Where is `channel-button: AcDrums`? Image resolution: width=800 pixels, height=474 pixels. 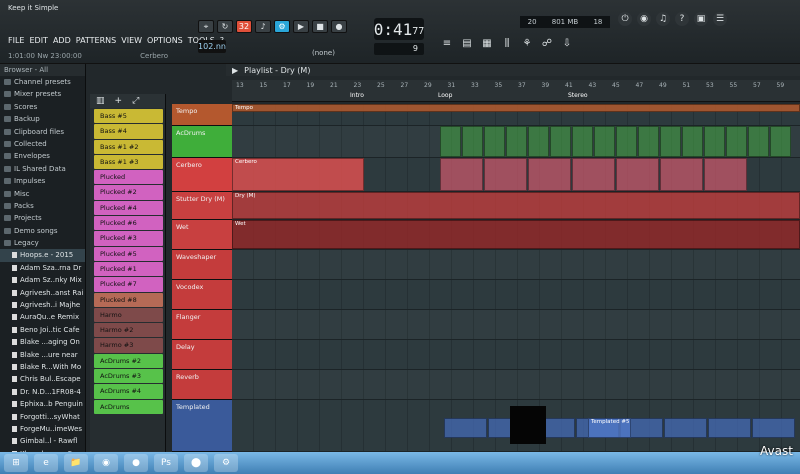
channel-button: AcDrums is located at coordinates (128, 406).